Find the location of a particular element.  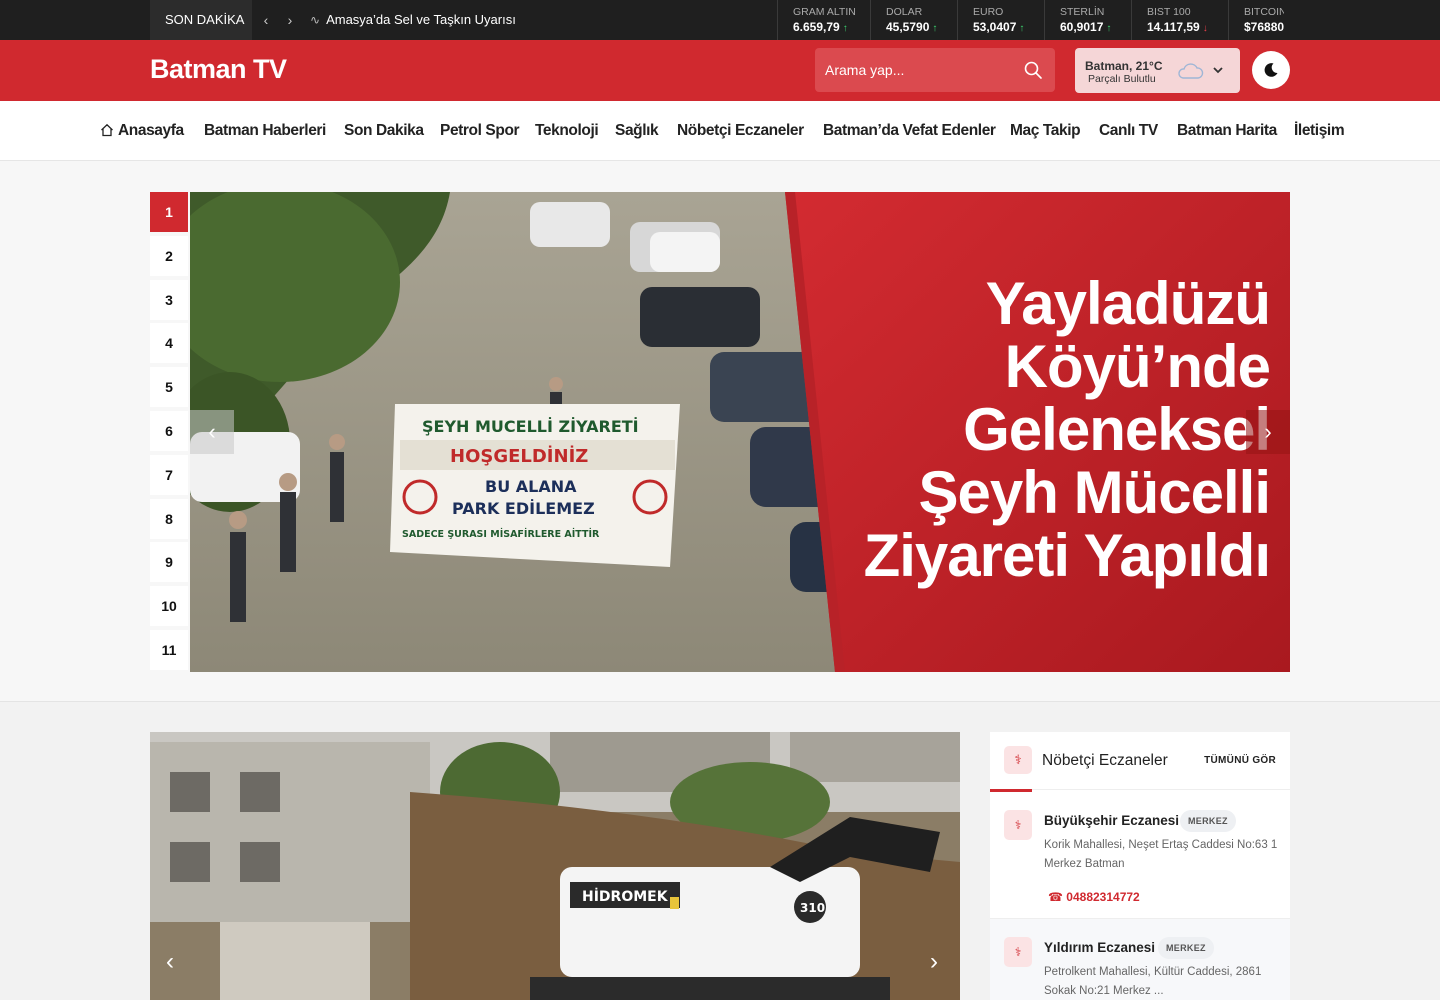

dark-mode-toggle is located at coordinates (1271, 70).